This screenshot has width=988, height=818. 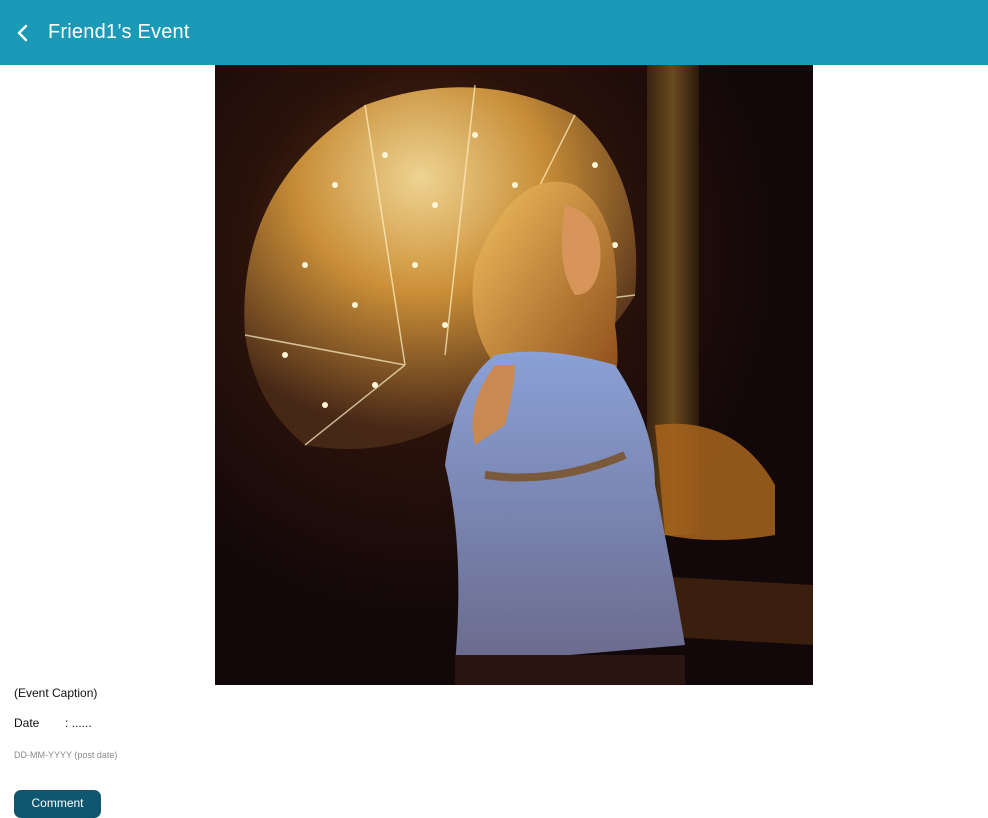 What do you see at coordinates (27, 723) in the screenshot?
I see `date-label: Date` at bounding box center [27, 723].